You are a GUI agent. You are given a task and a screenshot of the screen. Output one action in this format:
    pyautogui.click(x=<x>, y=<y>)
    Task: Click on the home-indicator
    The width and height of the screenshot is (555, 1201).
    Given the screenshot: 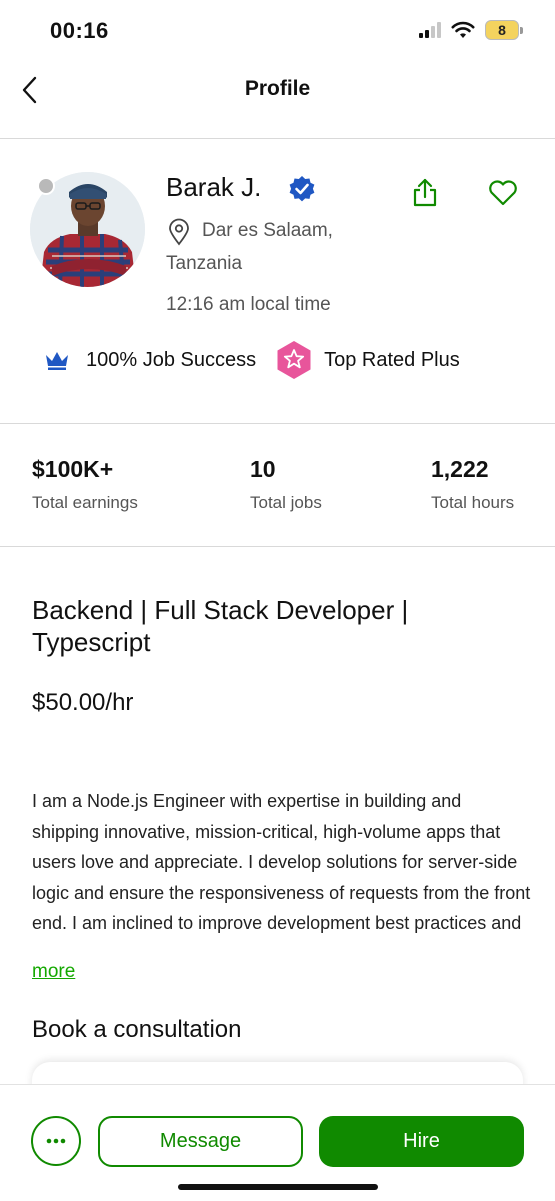 What is the action you would take?
    pyautogui.click(x=278, y=1187)
    